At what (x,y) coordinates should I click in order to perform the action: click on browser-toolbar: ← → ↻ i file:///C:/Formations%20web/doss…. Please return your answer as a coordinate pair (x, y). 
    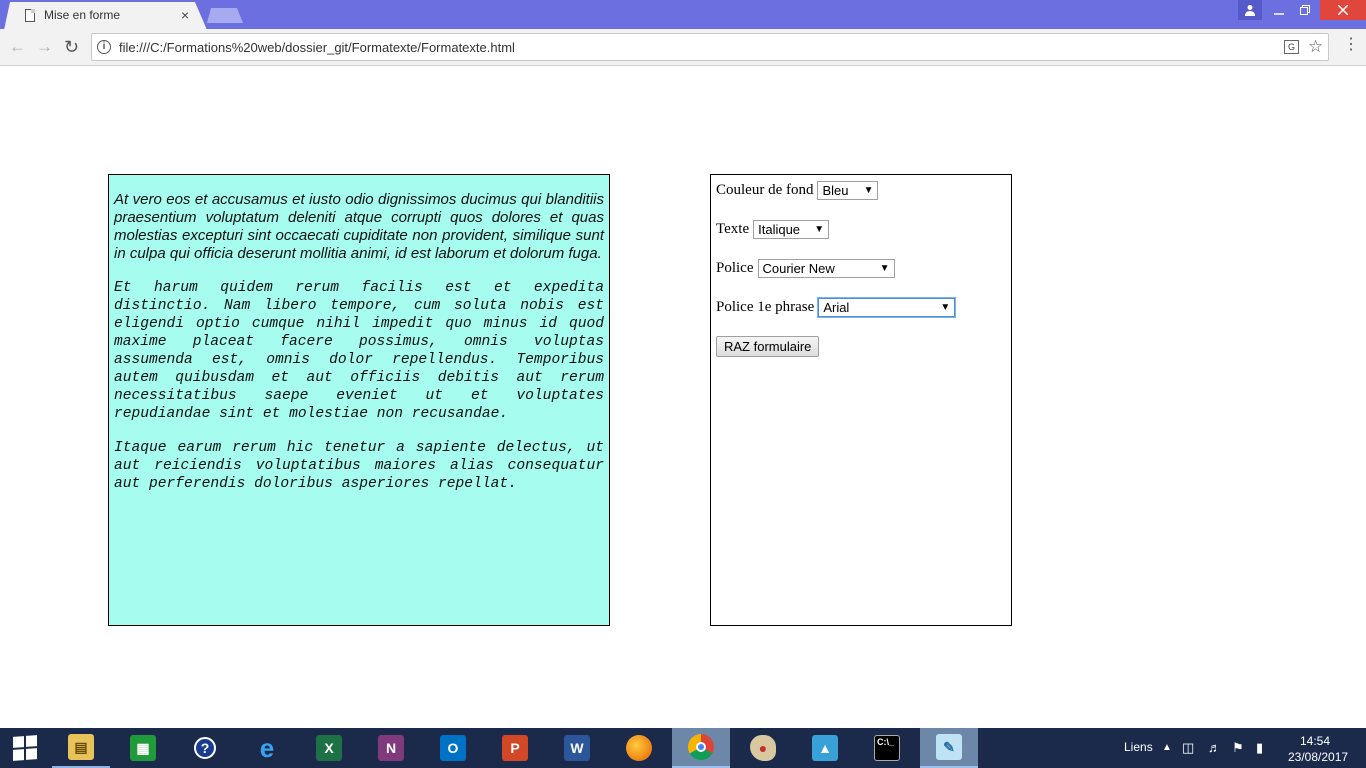
    Looking at the image, I should click on (683, 47).